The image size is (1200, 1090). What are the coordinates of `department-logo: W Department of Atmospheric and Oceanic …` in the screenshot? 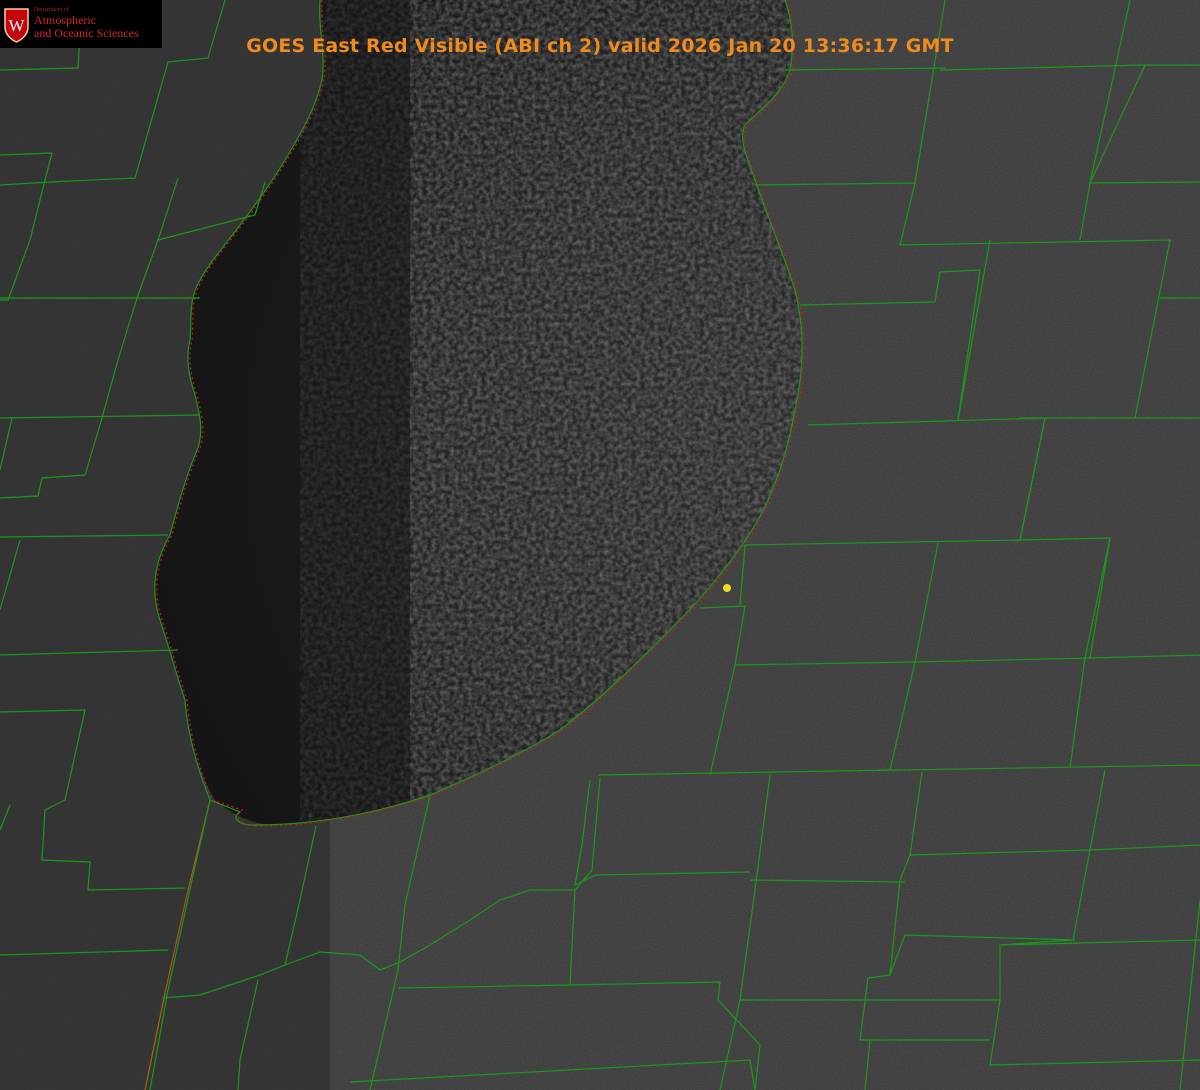 It's located at (81, 24).